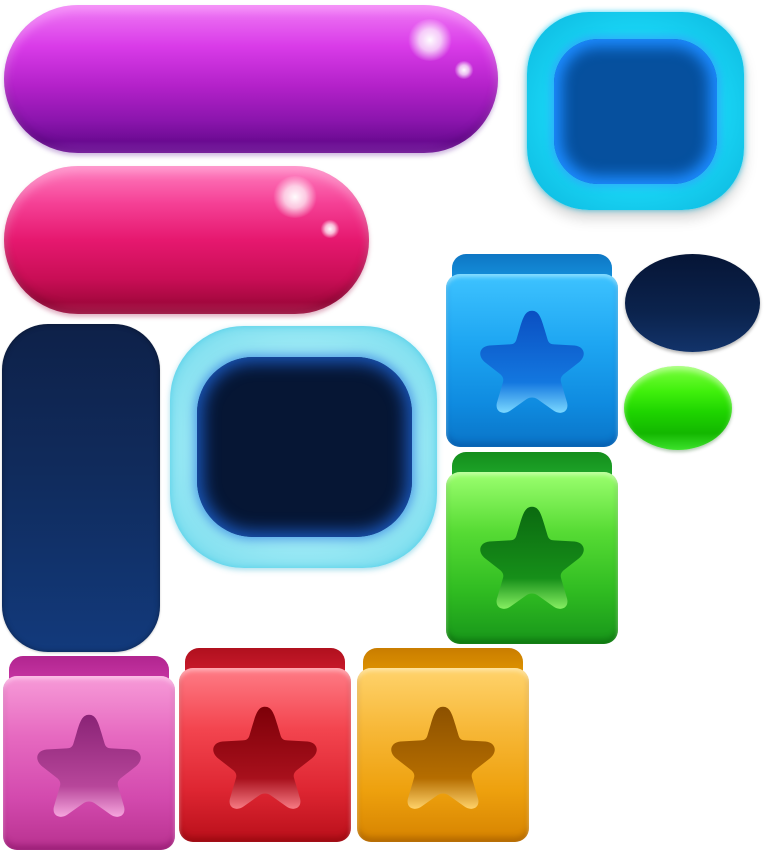  What do you see at coordinates (251, 79) in the screenshot?
I see `purple-pill-button` at bounding box center [251, 79].